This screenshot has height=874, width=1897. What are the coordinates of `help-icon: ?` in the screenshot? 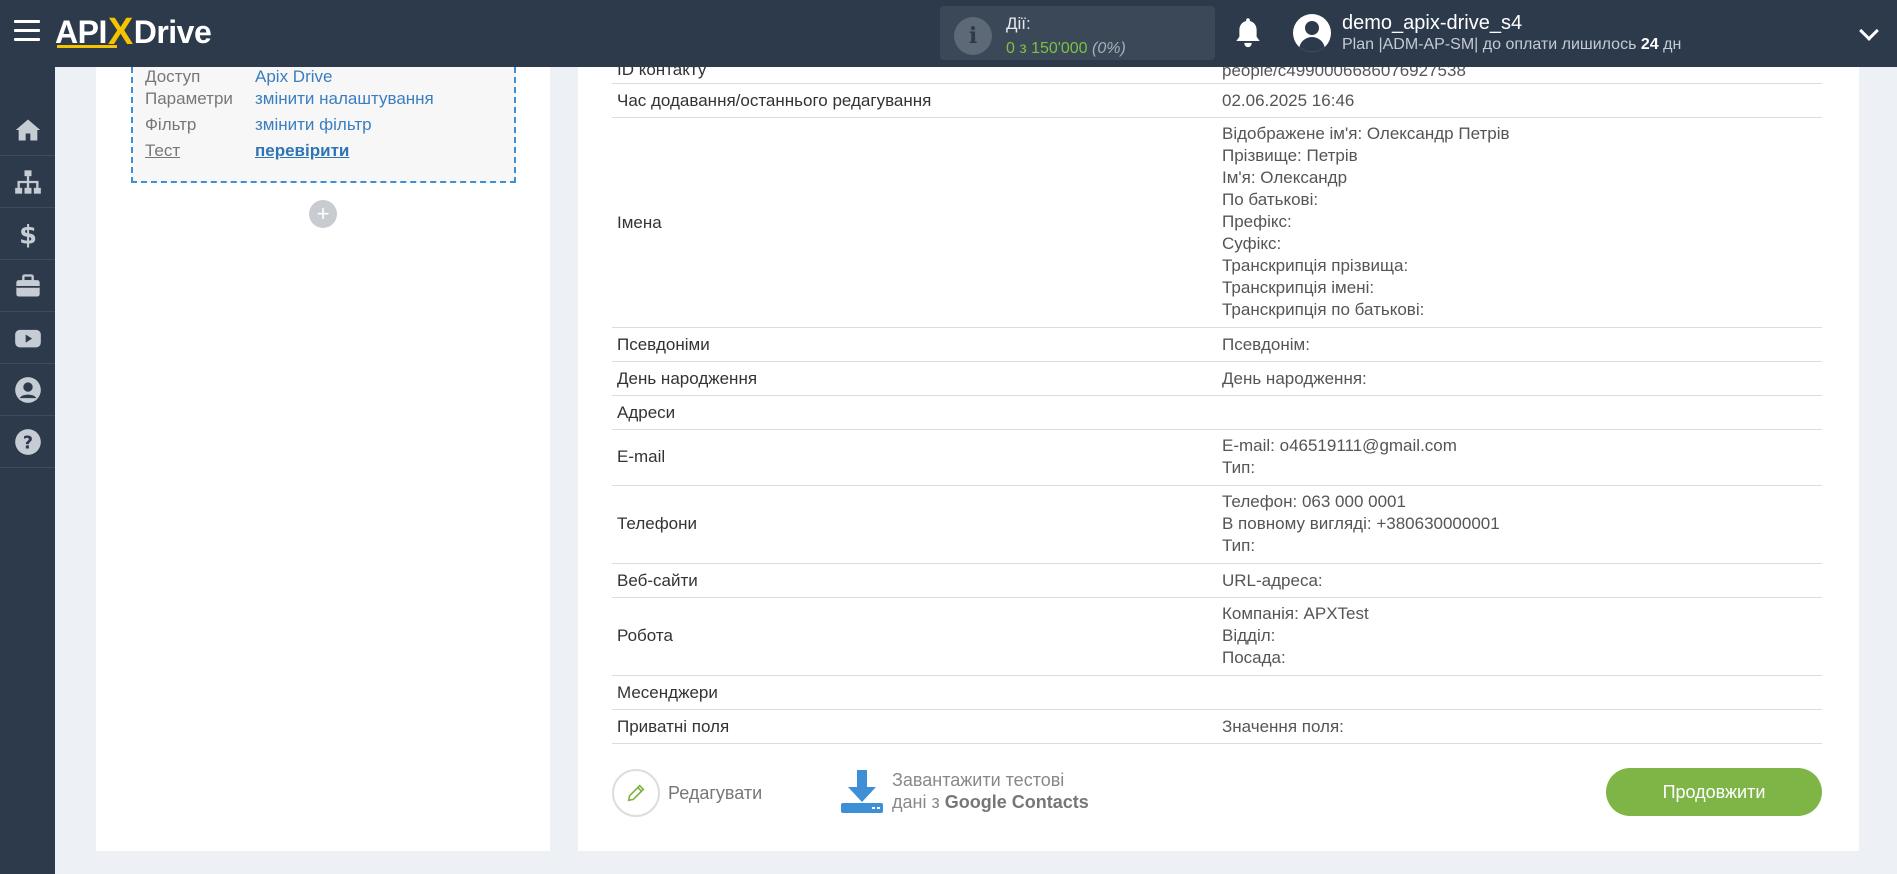 It's located at (27, 441).